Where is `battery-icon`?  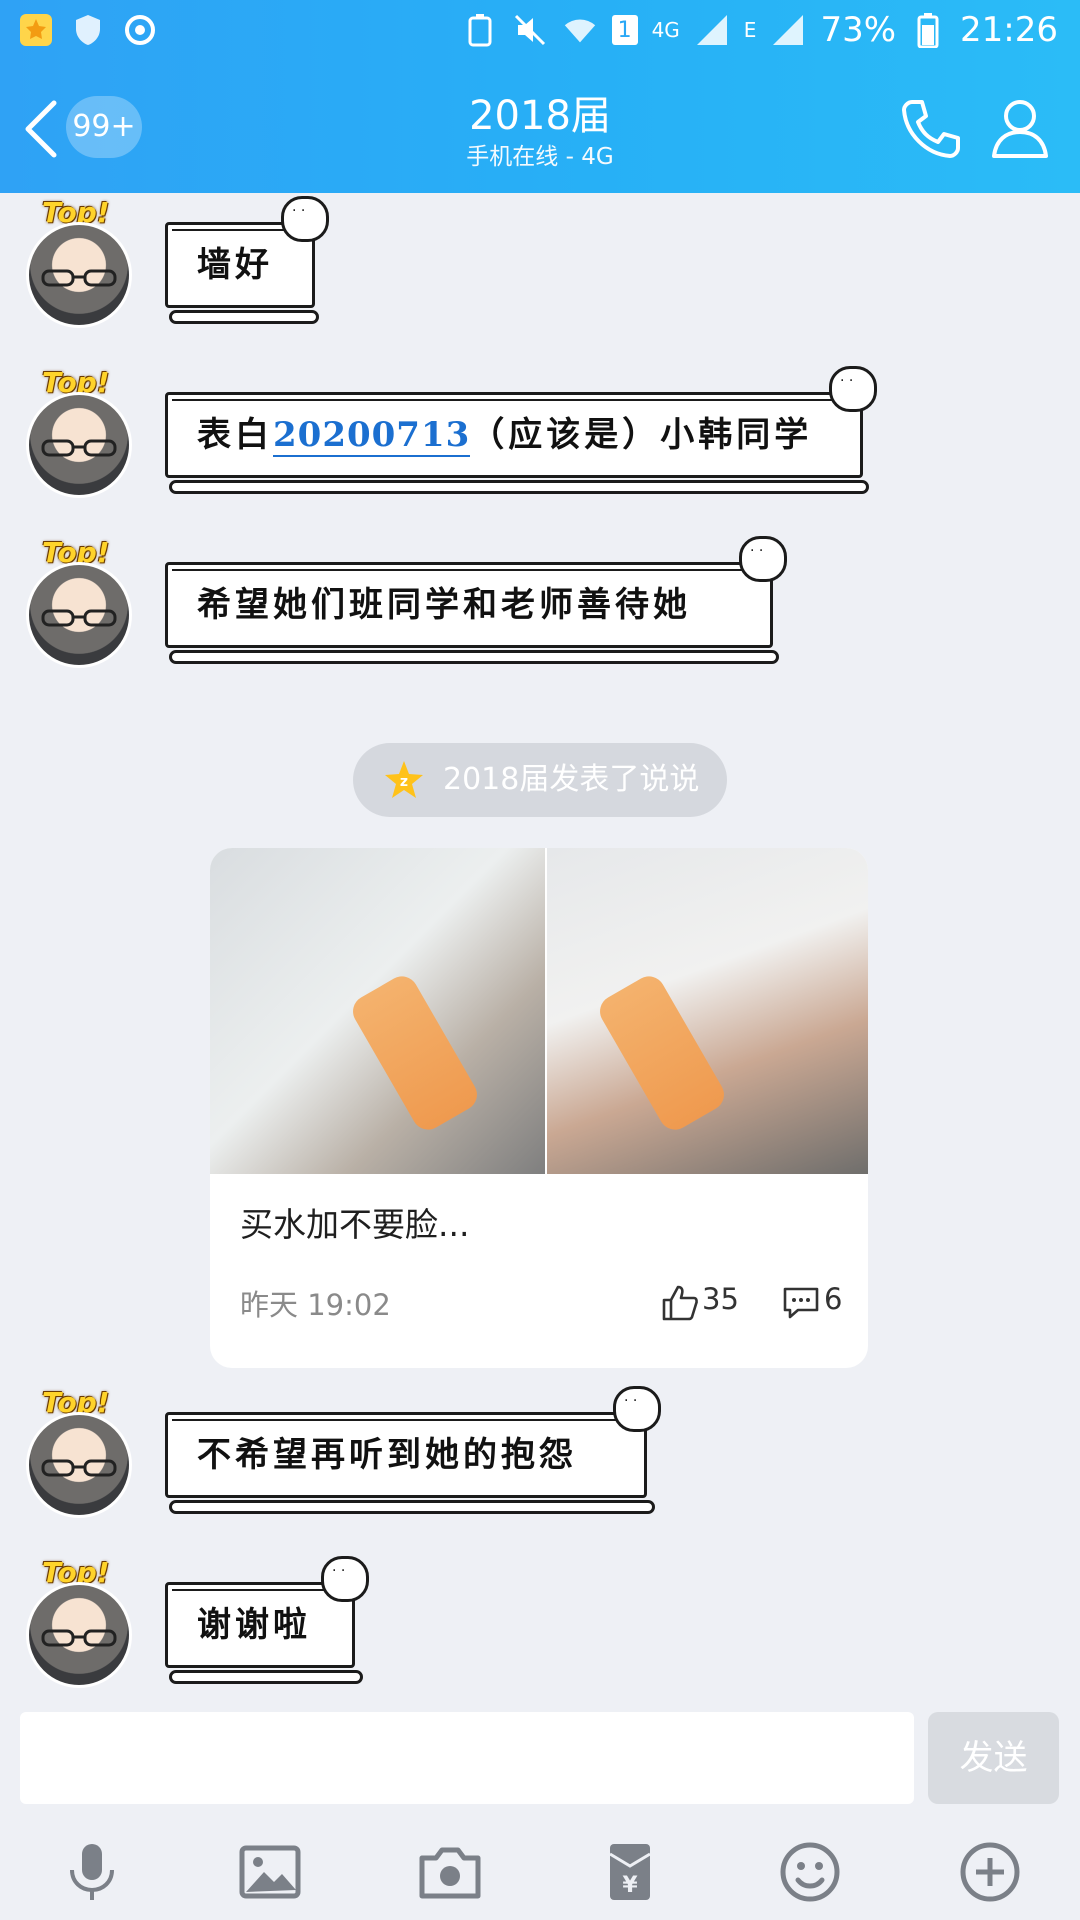 battery-icon is located at coordinates (928, 30).